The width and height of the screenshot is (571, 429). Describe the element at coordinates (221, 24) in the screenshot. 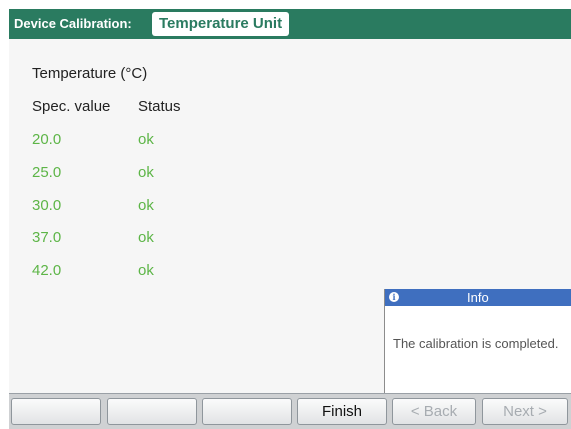

I see `title-tab: Temperature Unit` at that location.